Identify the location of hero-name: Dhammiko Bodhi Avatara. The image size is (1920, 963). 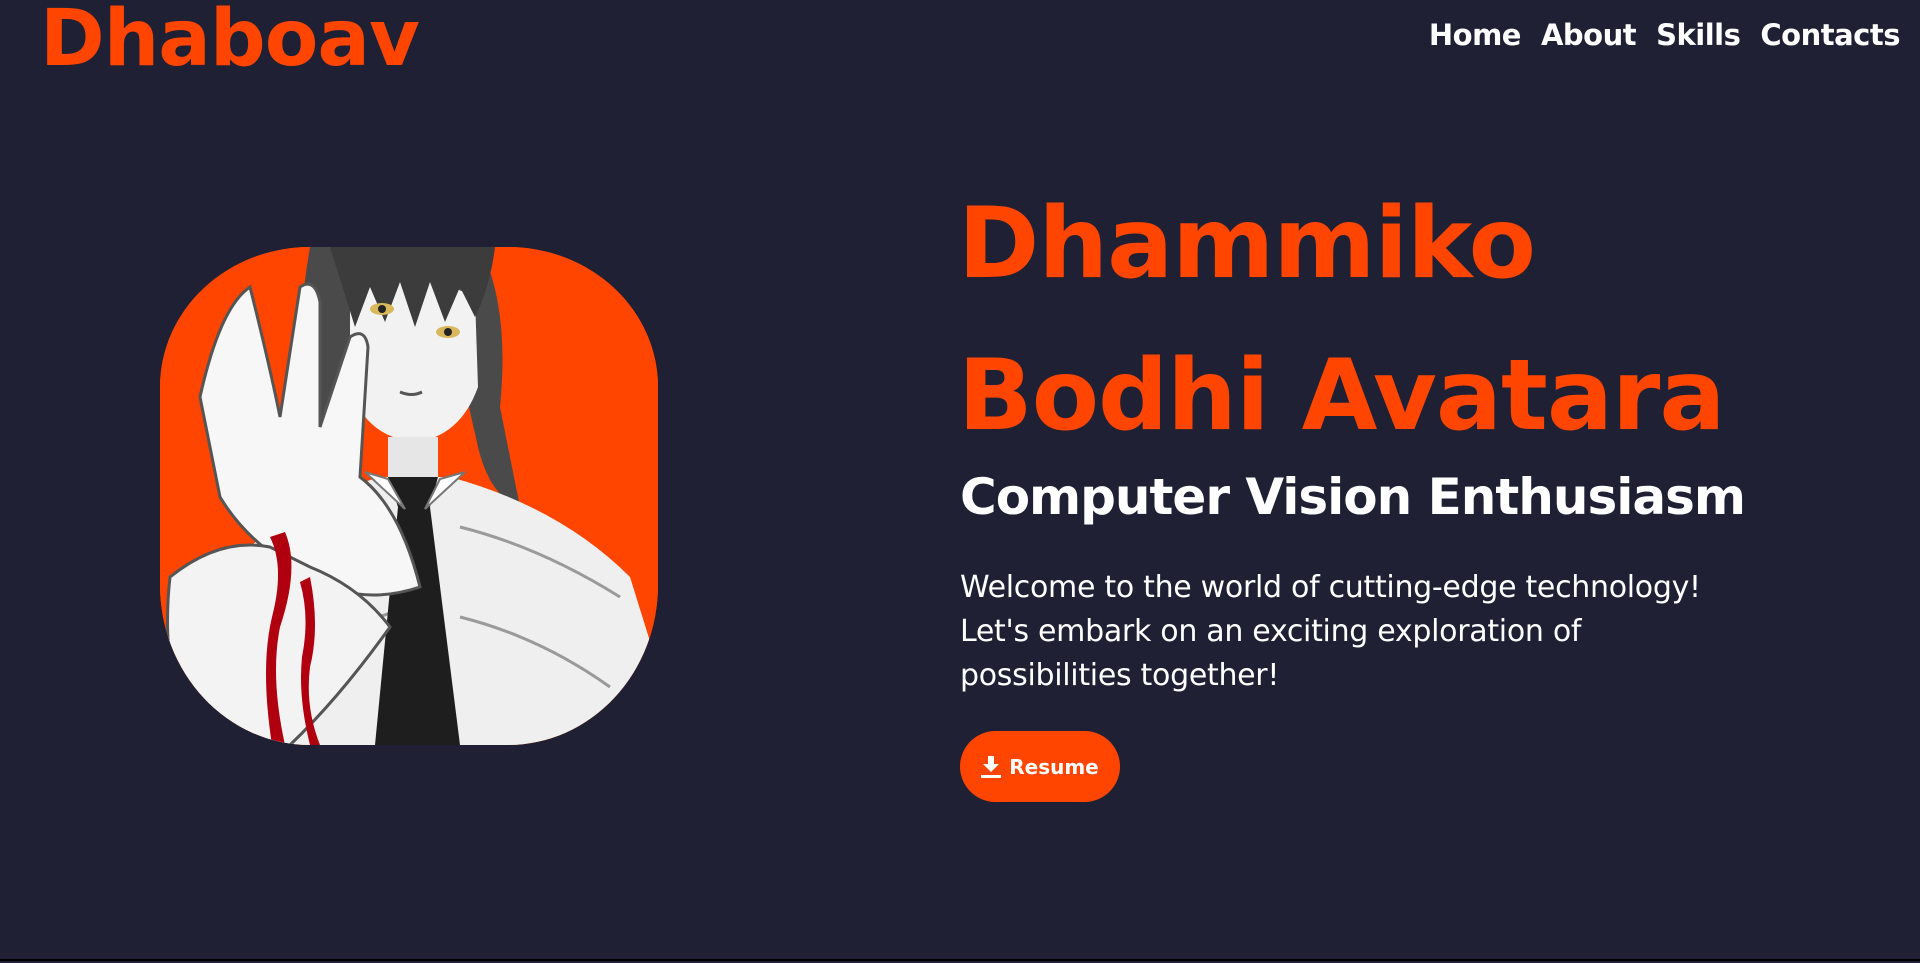
(1341, 320).